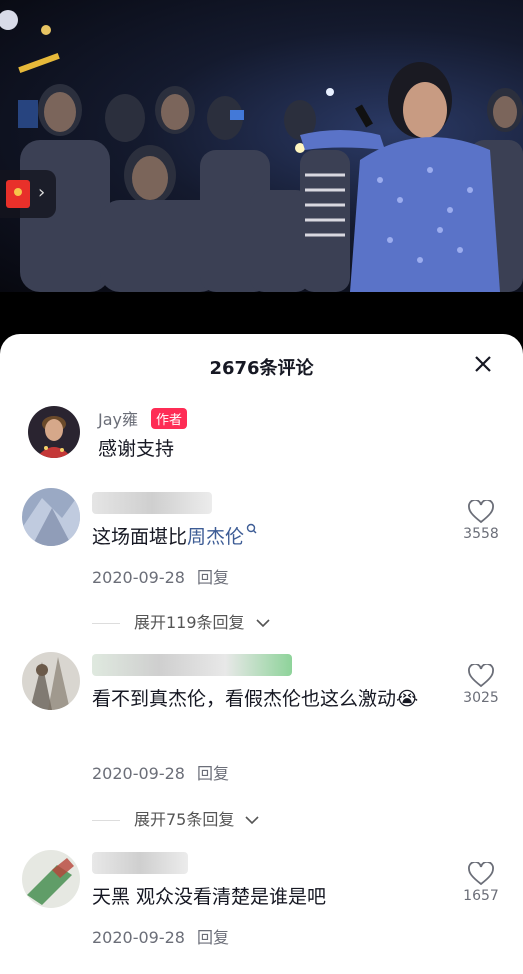 This screenshot has width=523, height=974. What do you see at coordinates (215, 537) in the screenshot?
I see `hashtag-link: 周杰伦` at bounding box center [215, 537].